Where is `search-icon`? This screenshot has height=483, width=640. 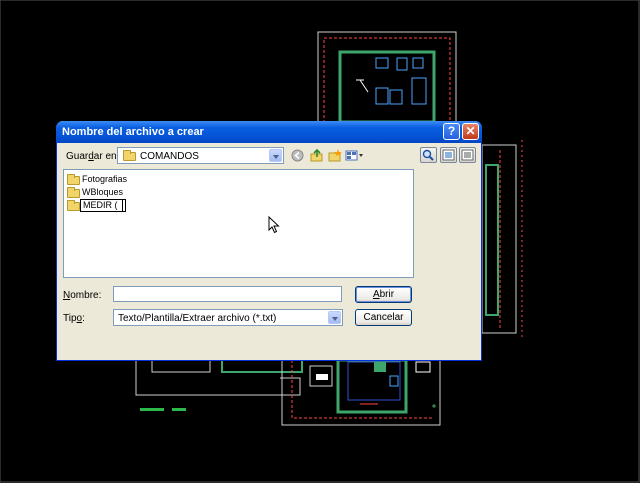 search-icon is located at coordinates (428, 155).